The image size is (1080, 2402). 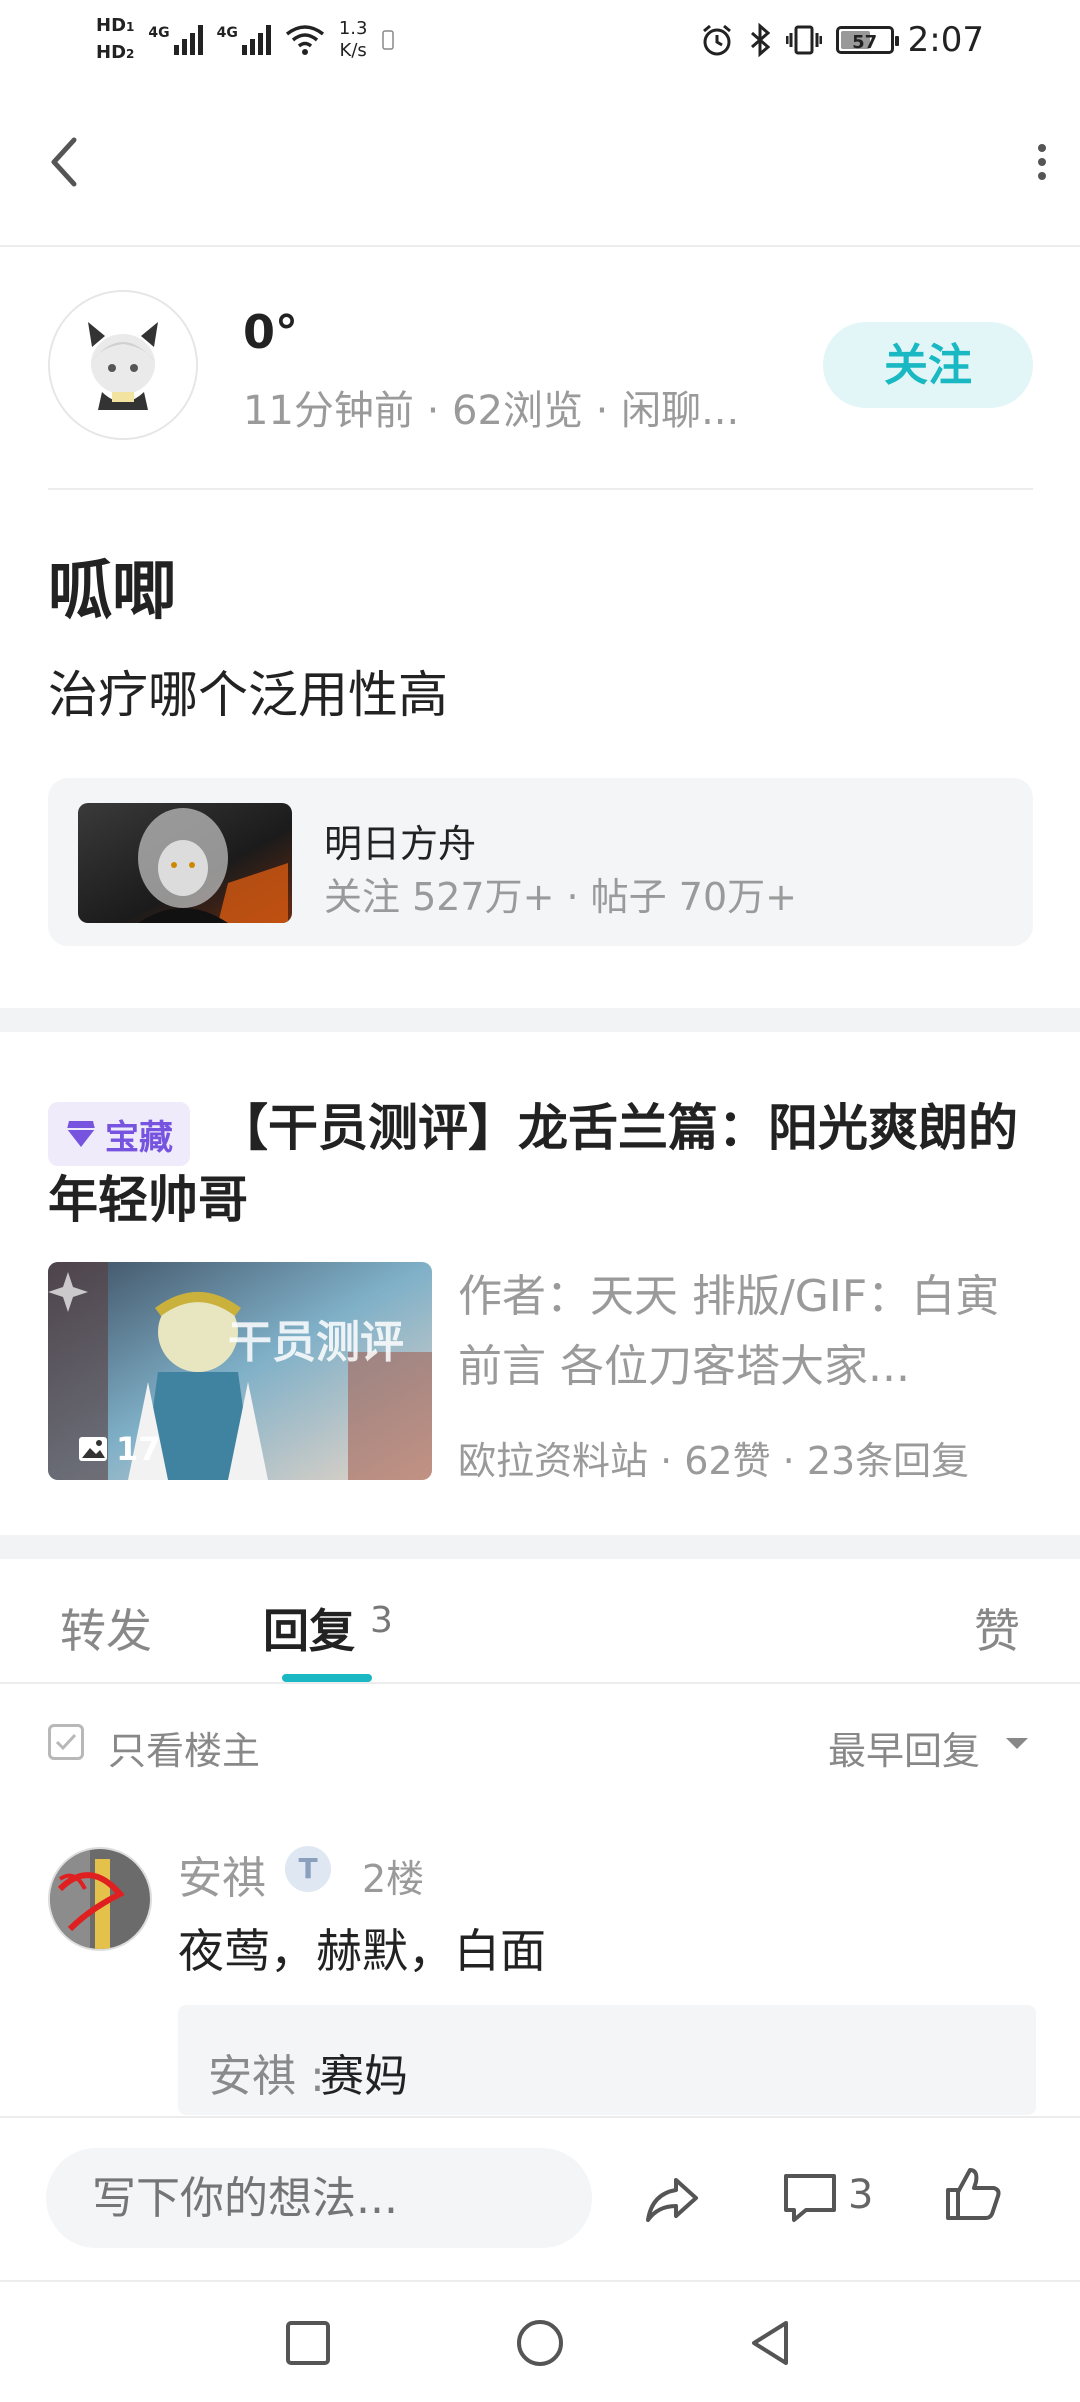 I want to click on tab-forward: 转发, so click(x=106, y=1628).